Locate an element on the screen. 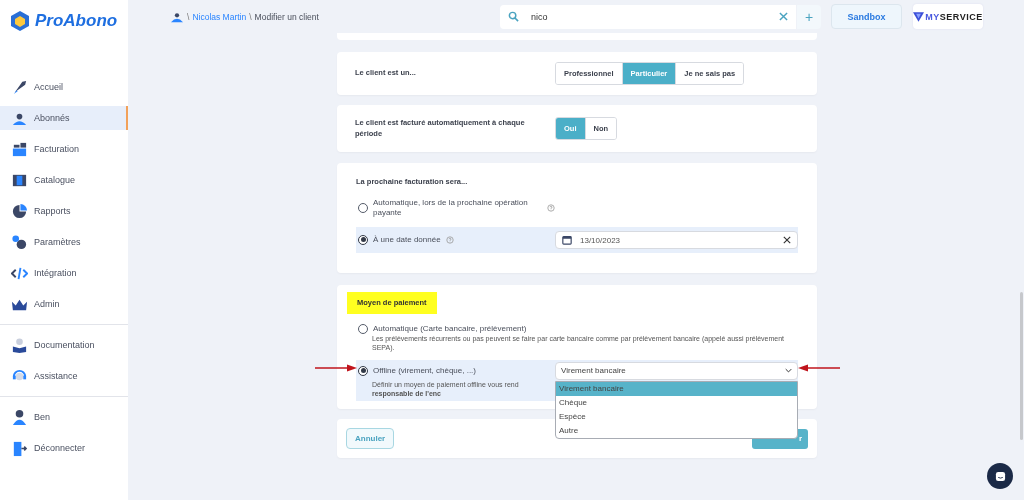 This screenshot has height=500, width=1024. search-field: nico is located at coordinates (648, 16).